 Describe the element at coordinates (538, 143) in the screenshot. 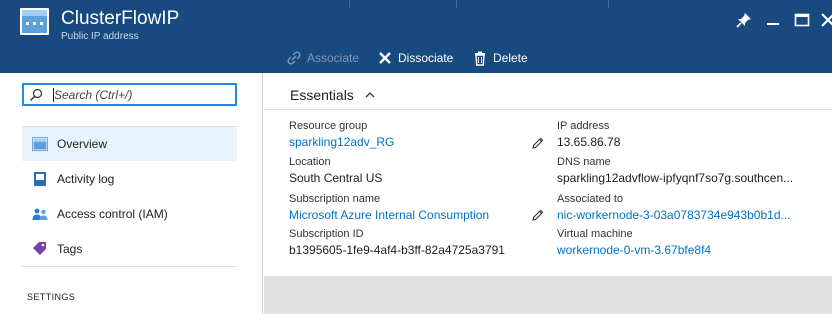

I see `edit-resource-group-icon` at that location.